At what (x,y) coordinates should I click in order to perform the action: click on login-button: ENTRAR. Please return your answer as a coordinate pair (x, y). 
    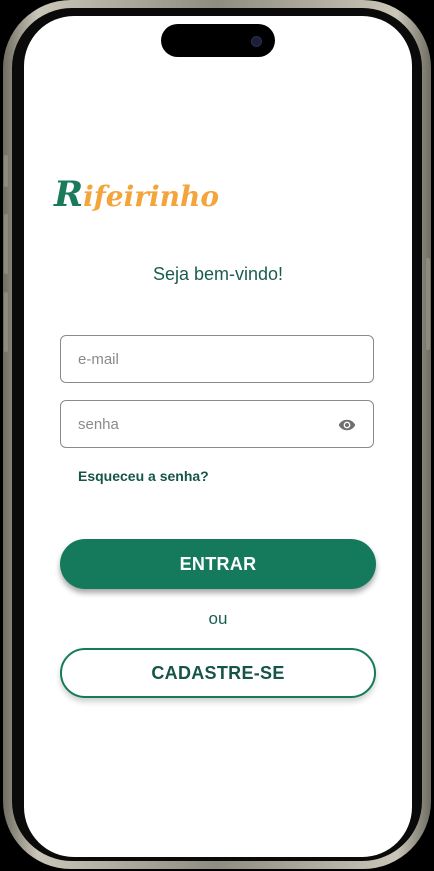
    Looking at the image, I should click on (218, 564).